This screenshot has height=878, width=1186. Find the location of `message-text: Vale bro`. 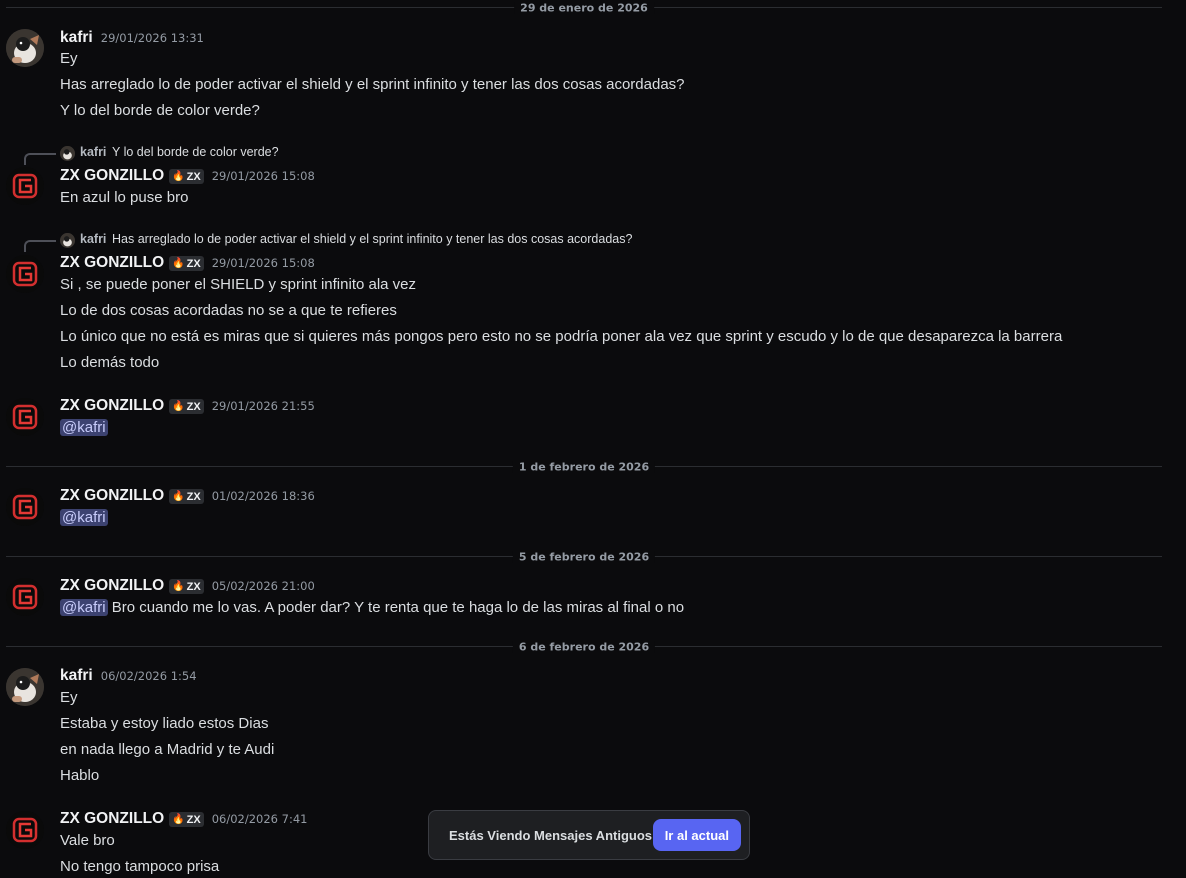

message-text: Vale bro is located at coordinates (87, 840).